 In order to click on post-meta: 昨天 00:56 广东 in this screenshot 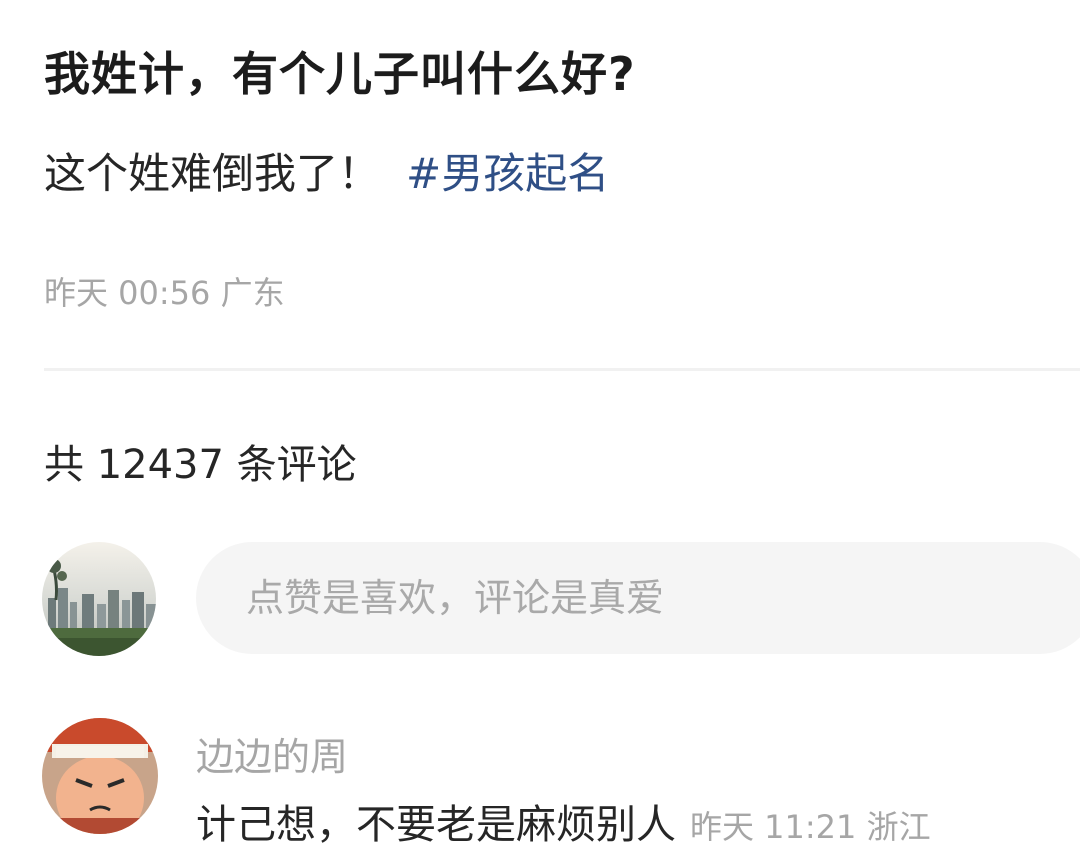, I will do `click(164, 293)`.